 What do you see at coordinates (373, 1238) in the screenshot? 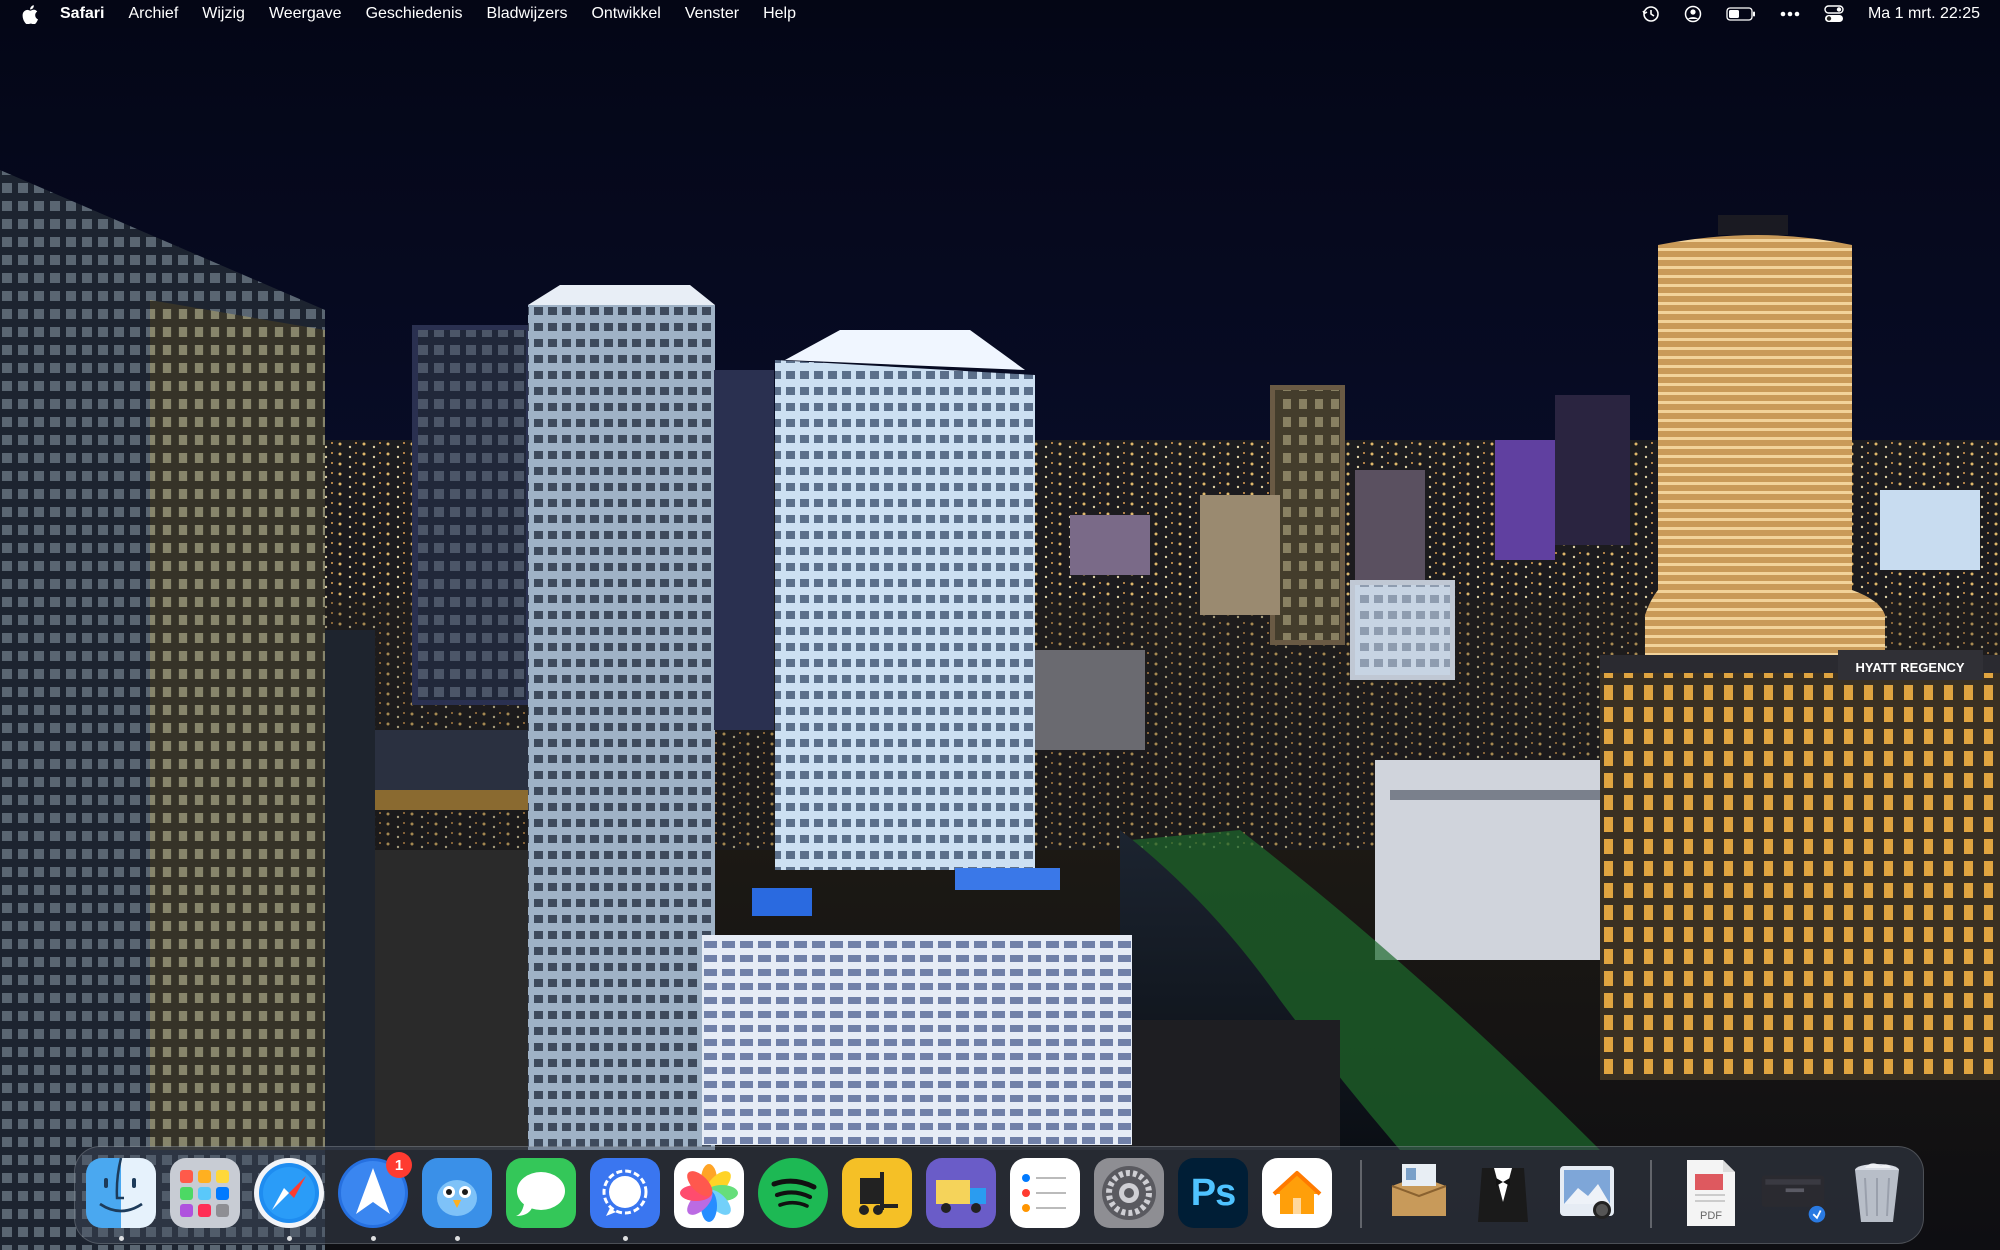
I see `spark-running-indicator` at bounding box center [373, 1238].